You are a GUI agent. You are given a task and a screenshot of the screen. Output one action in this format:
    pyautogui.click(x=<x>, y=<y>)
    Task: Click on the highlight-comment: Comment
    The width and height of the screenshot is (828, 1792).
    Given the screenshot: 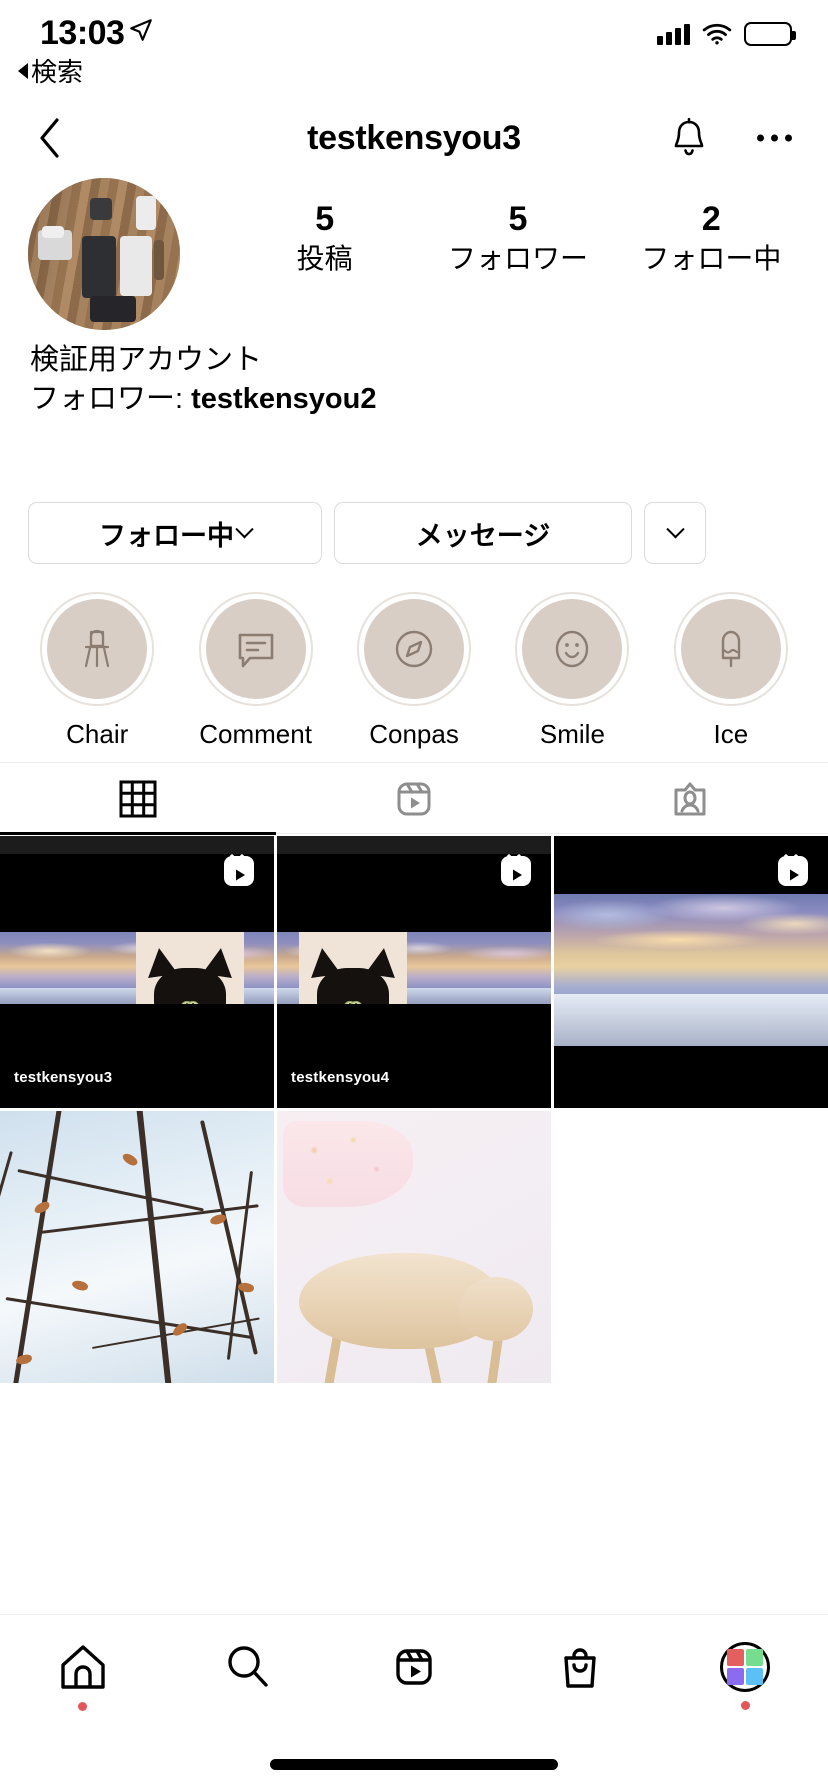 What is the action you would take?
    pyautogui.click(x=255, y=671)
    